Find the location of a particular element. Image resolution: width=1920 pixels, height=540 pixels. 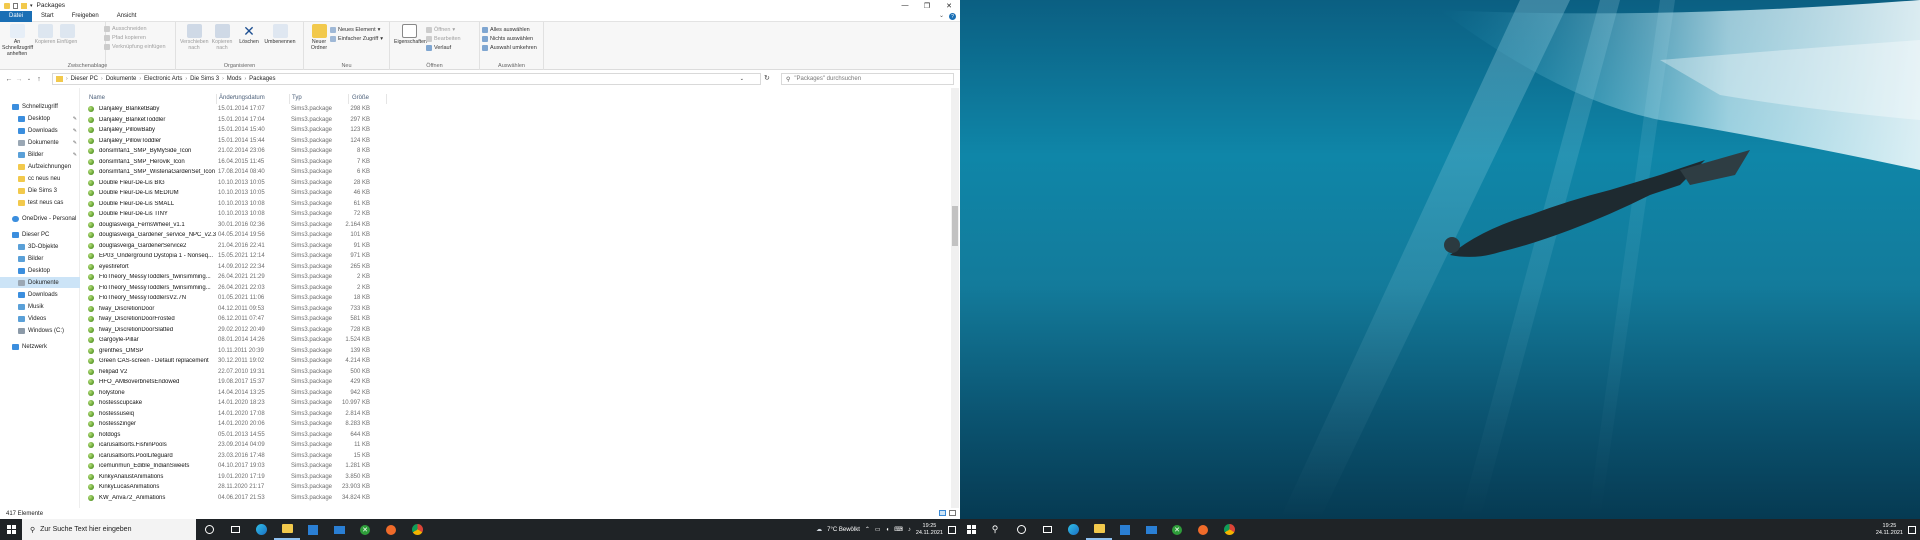

xbox-icon: ✕ is located at coordinates (365, 529).